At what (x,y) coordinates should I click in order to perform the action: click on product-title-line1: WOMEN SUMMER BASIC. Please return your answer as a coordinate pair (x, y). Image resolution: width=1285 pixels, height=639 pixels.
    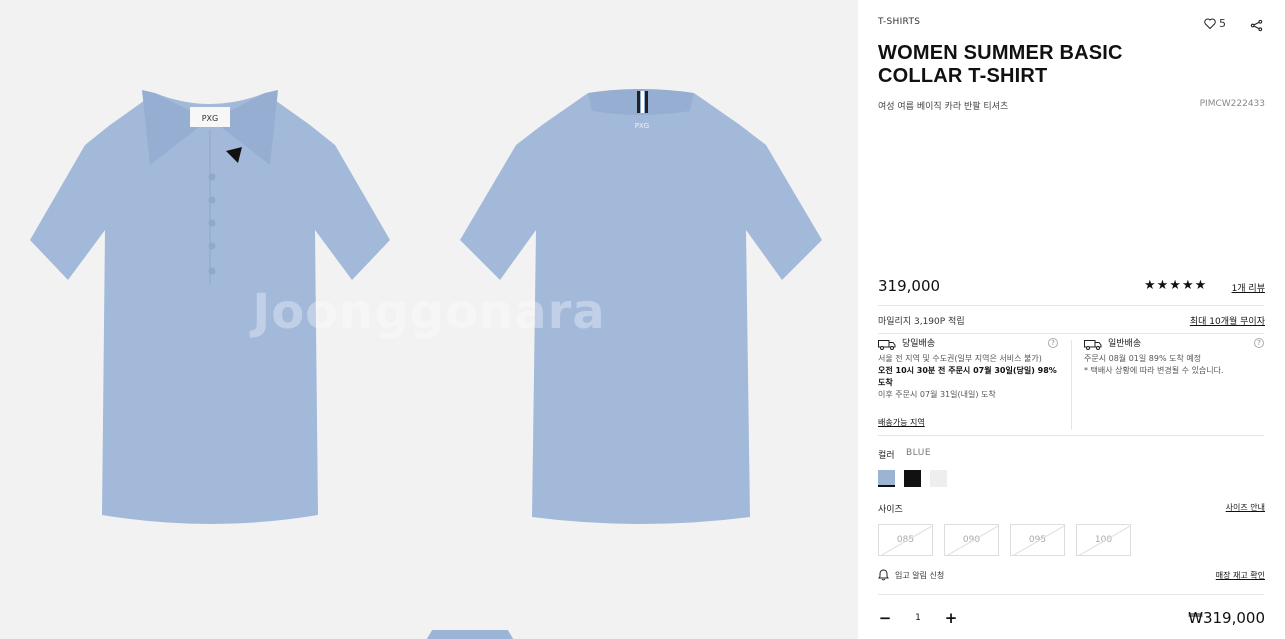
    Looking at the image, I should click on (1000, 53).